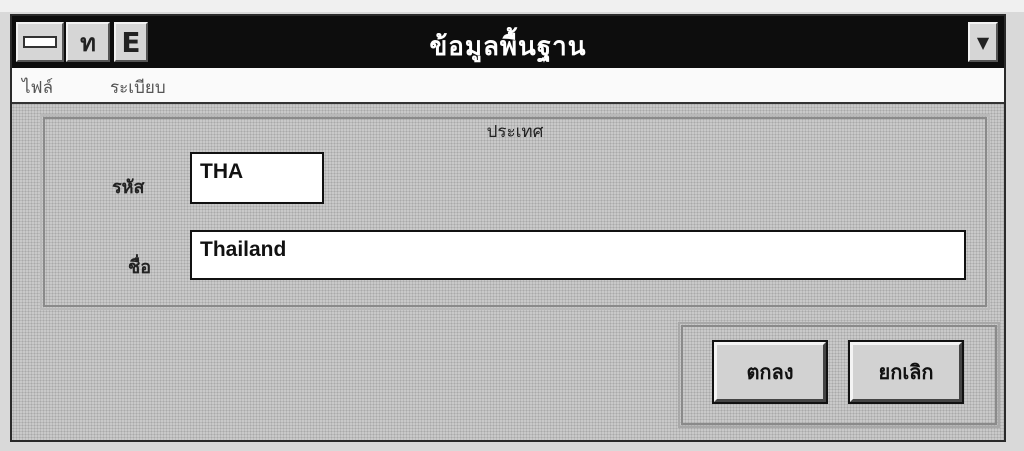  I want to click on group-title: ประเทศ, so click(515, 132).